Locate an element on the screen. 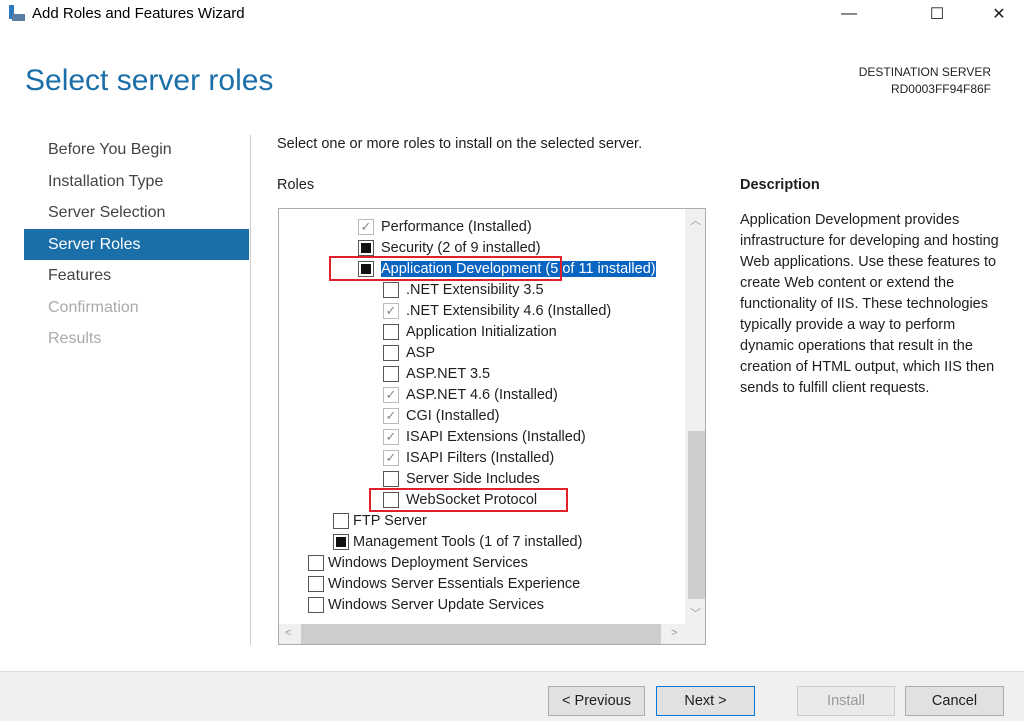  role-name: ASP is located at coordinates (421, 352).